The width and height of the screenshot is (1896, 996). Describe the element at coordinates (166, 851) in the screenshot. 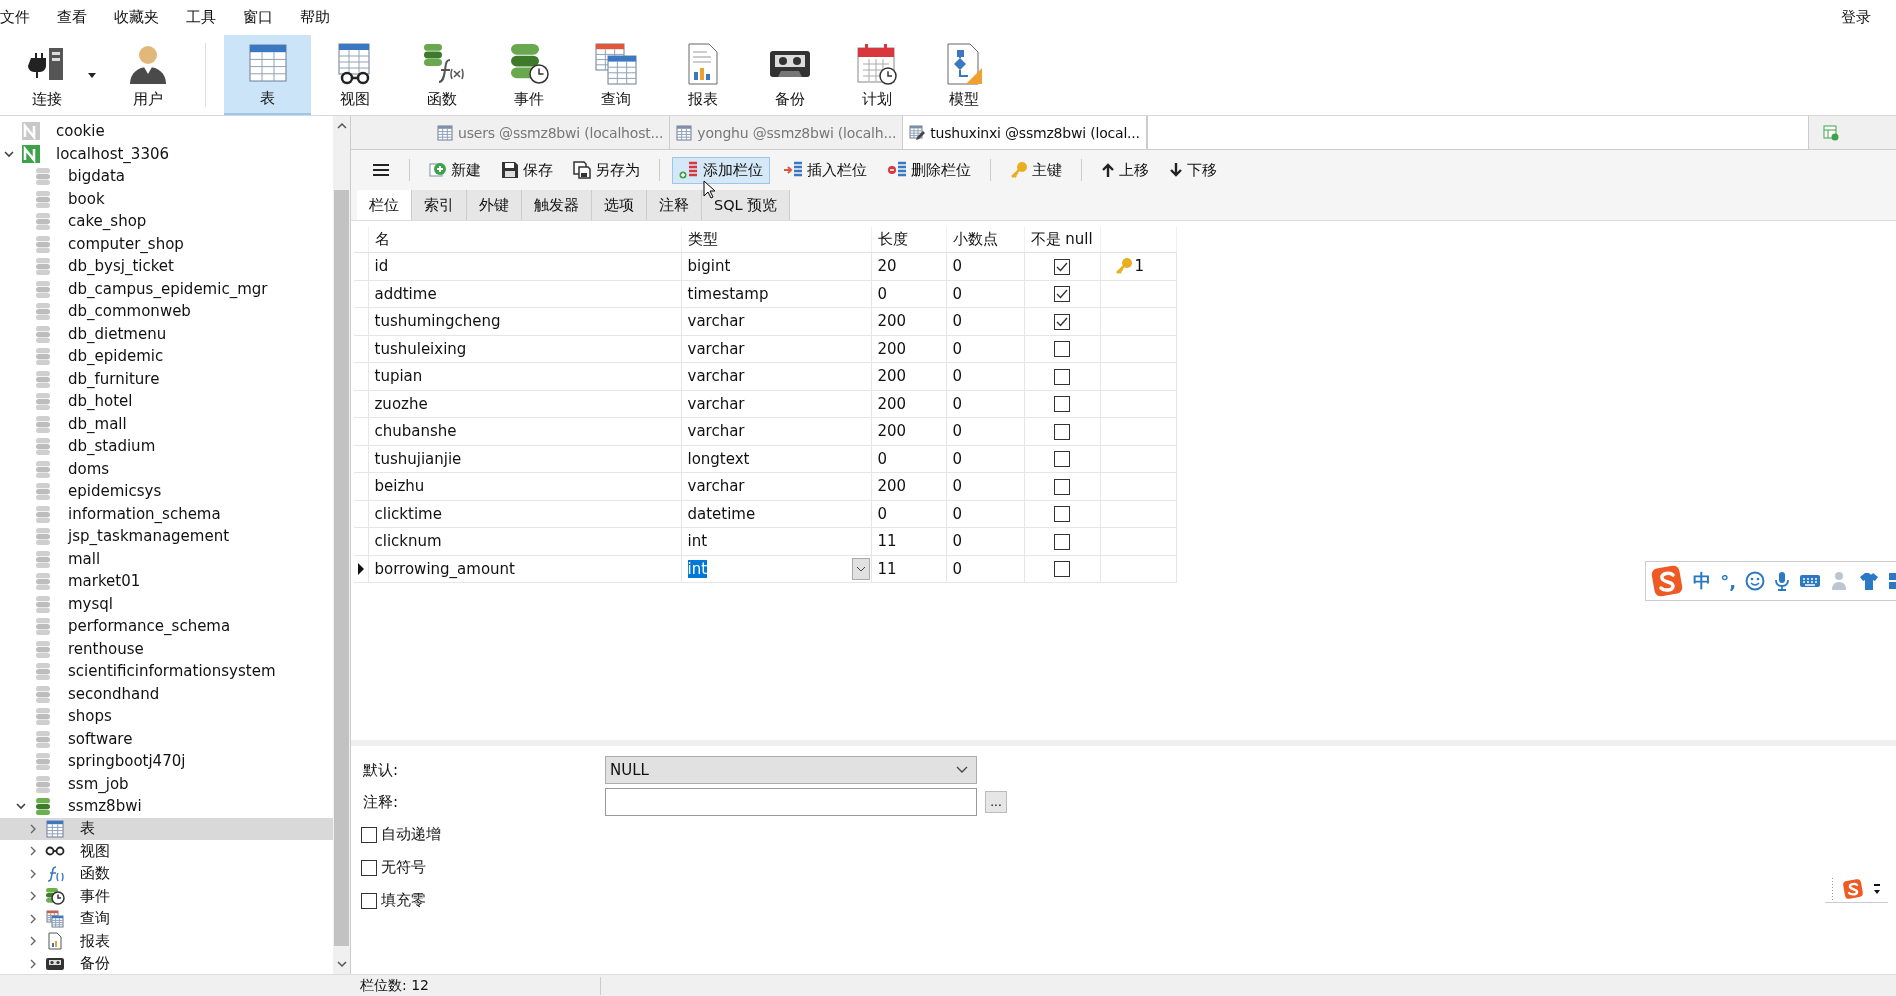

I see `tree-item: 视图` at that location.